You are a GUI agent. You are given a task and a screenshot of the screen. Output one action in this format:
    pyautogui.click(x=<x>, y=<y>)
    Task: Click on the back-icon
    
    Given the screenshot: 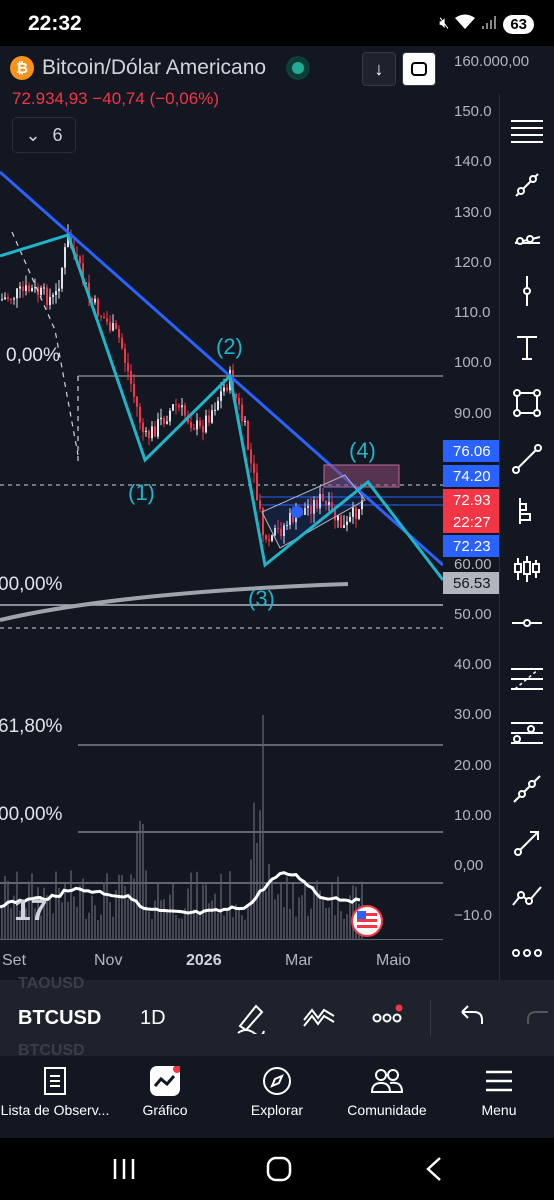 What is the action you would take?
    pyautogui.click(x=434, y=1171)
    